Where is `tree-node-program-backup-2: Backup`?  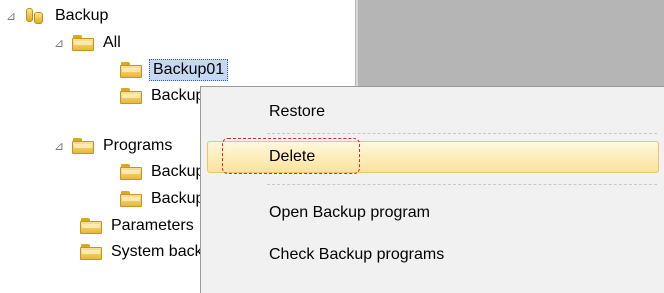 tree-node-program-backup-2: Backup is located at coordinates (163, 199).